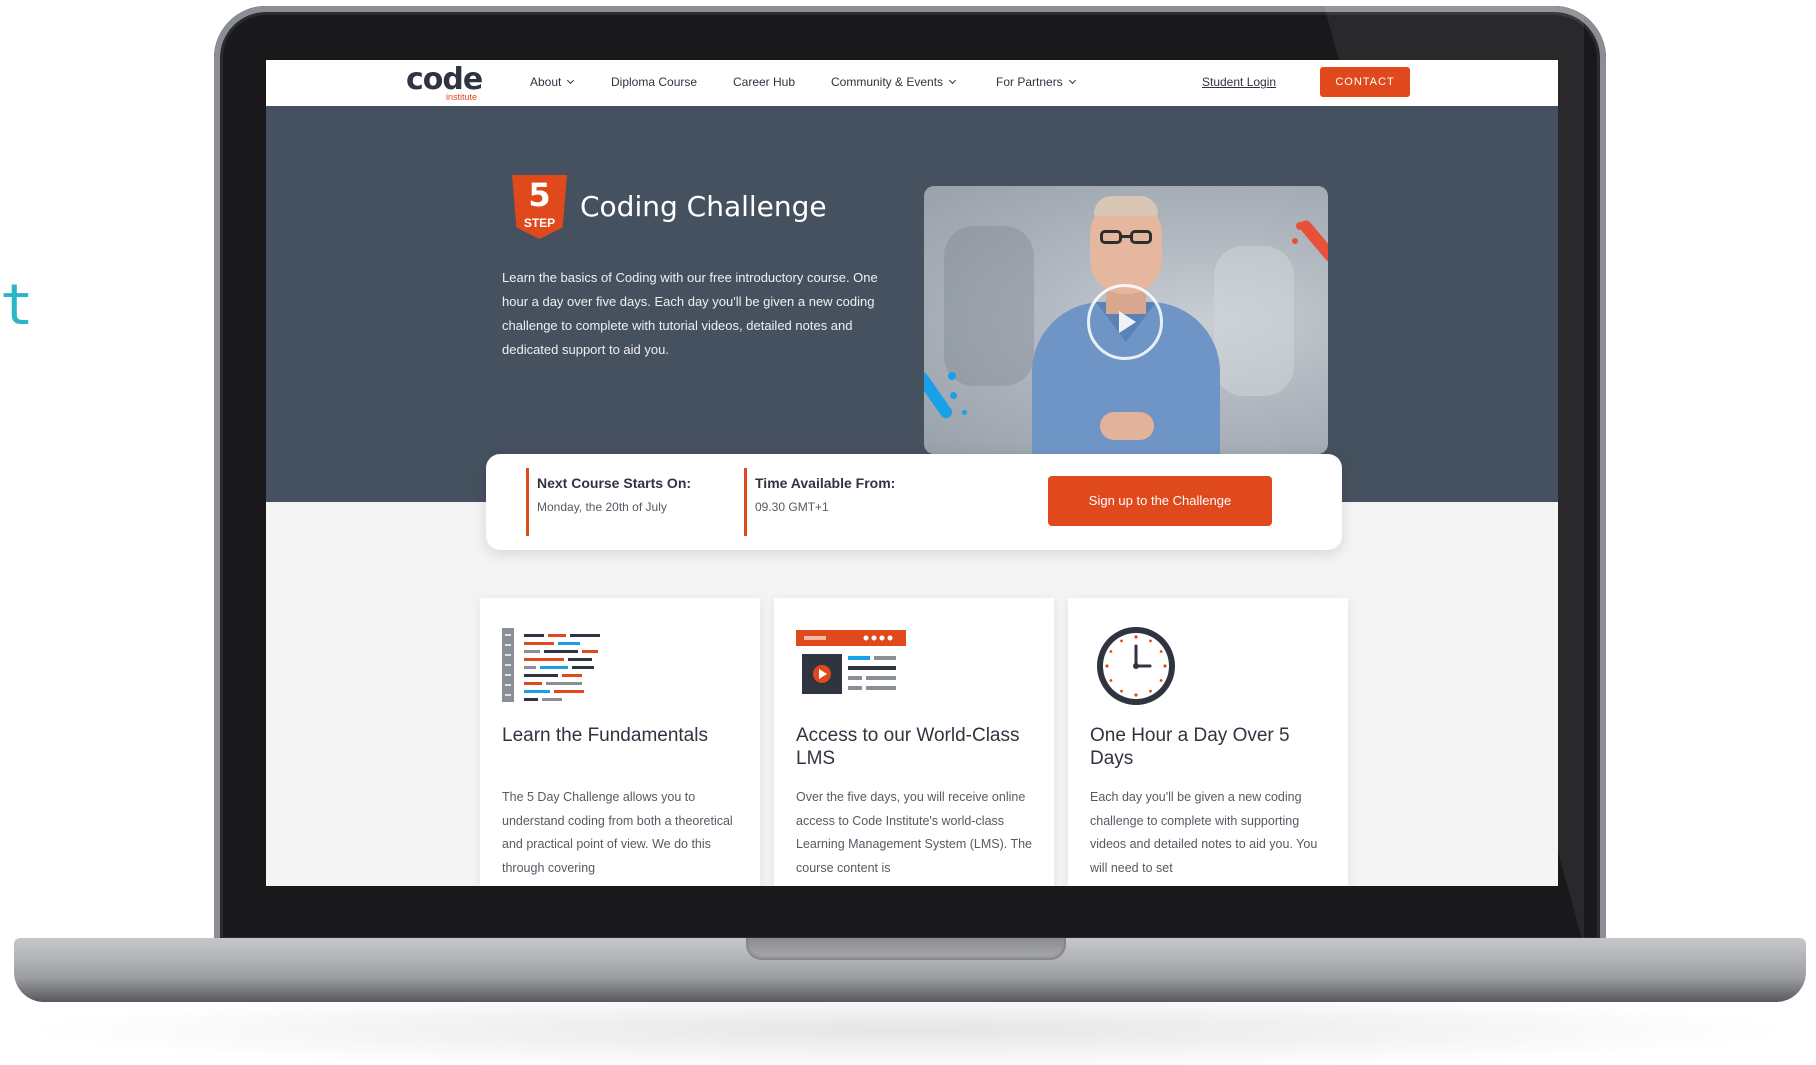  I want to click on contact-button: CONTACT, so click(1365, 82).